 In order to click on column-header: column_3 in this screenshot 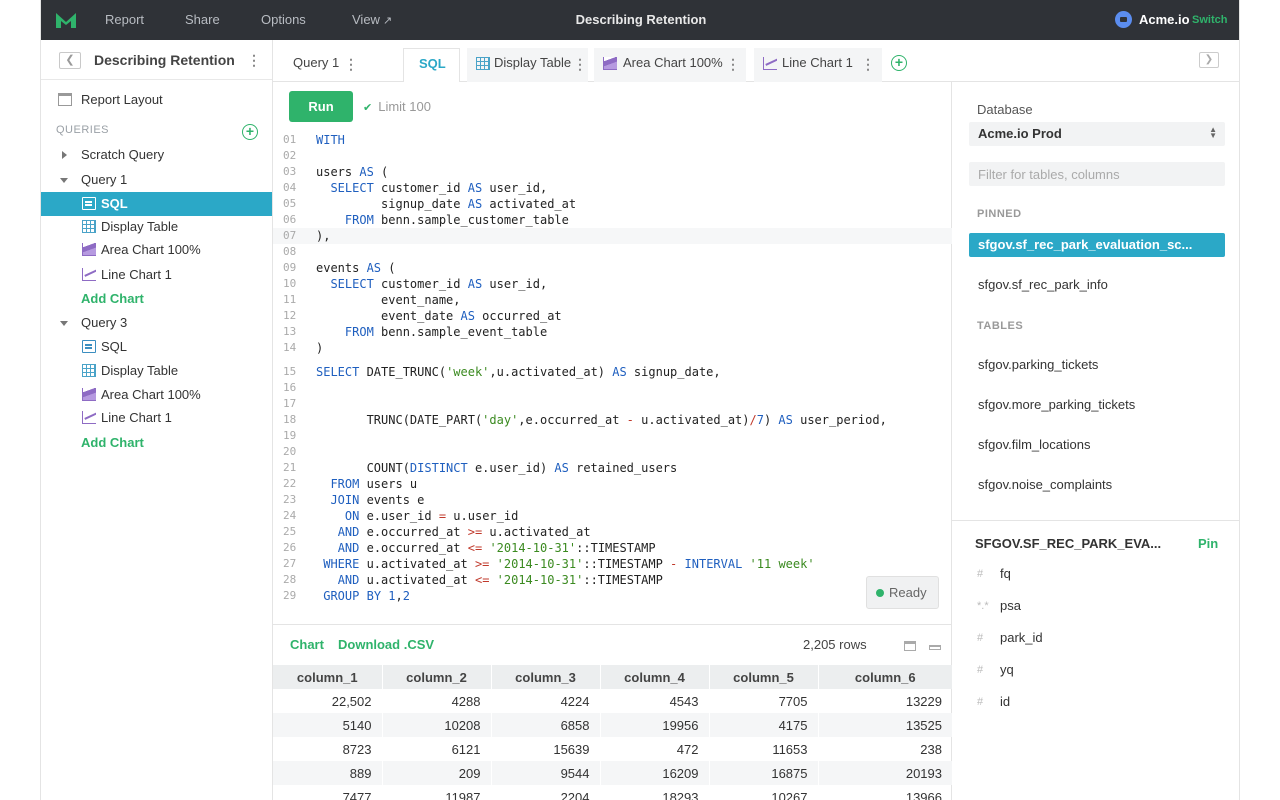, I will do `click(546, 677)`.